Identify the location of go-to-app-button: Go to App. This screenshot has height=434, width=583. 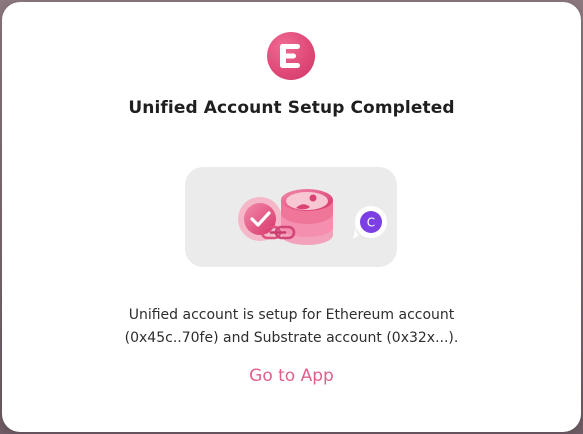
(291, 376).